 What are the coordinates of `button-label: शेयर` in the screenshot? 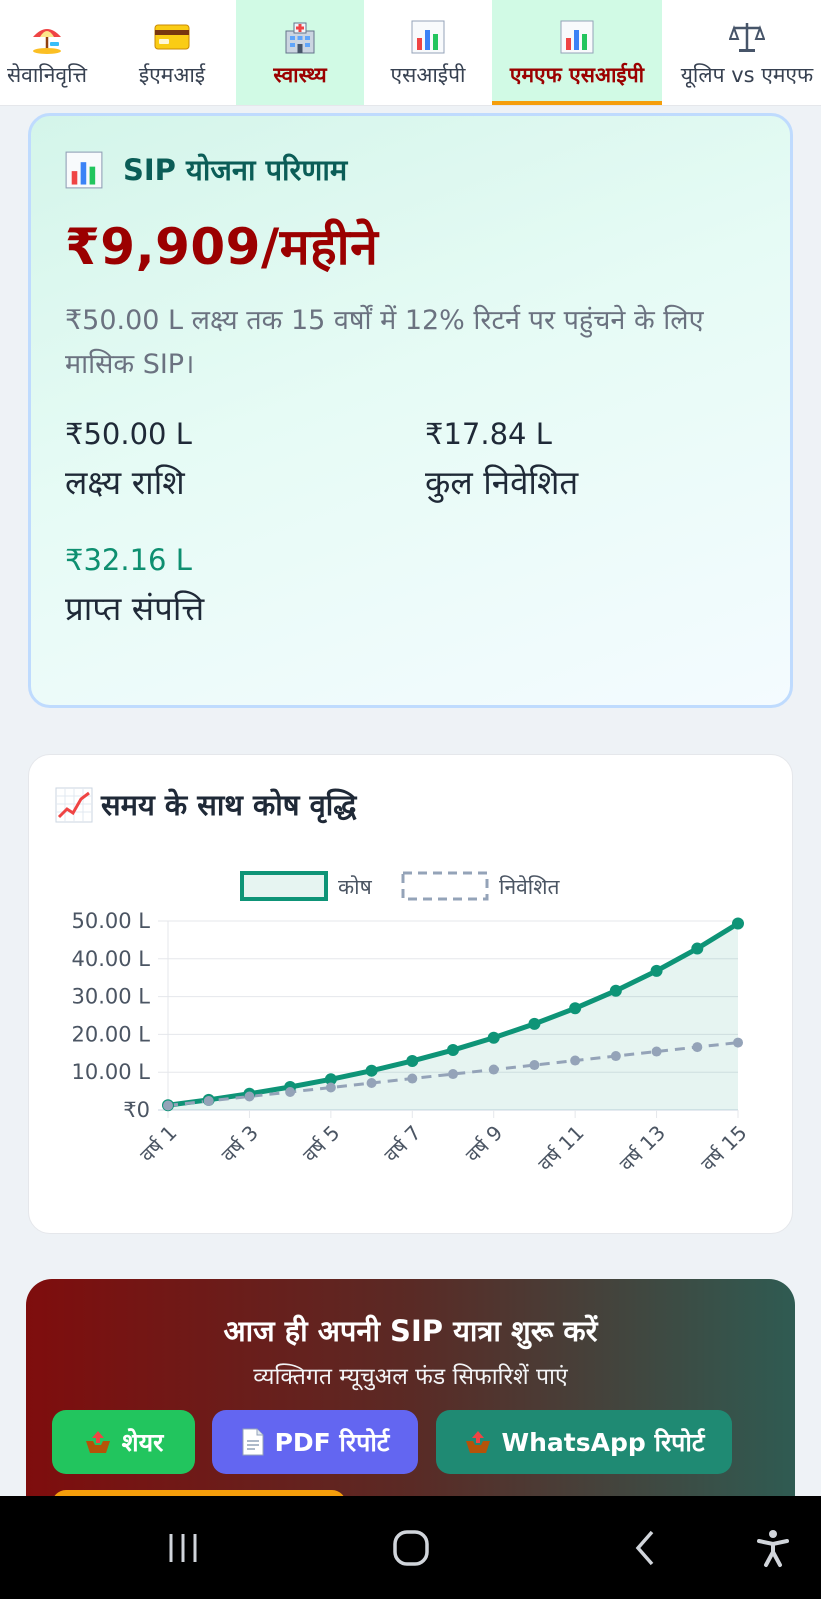 It's located at (142, 1442).